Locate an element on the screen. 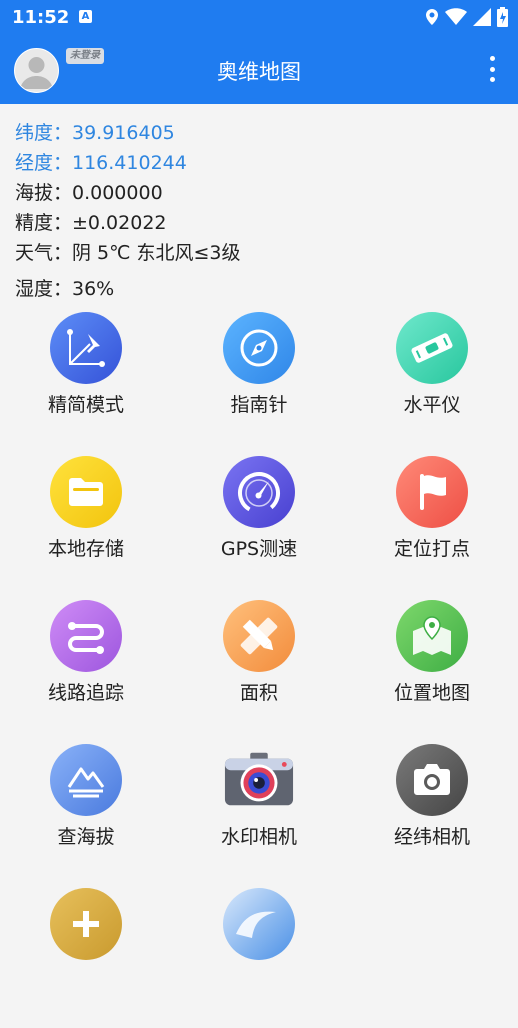 Image resolution: width=518 pixels, height=1028 pixels. route-icon is located at coordinates (86, 636).